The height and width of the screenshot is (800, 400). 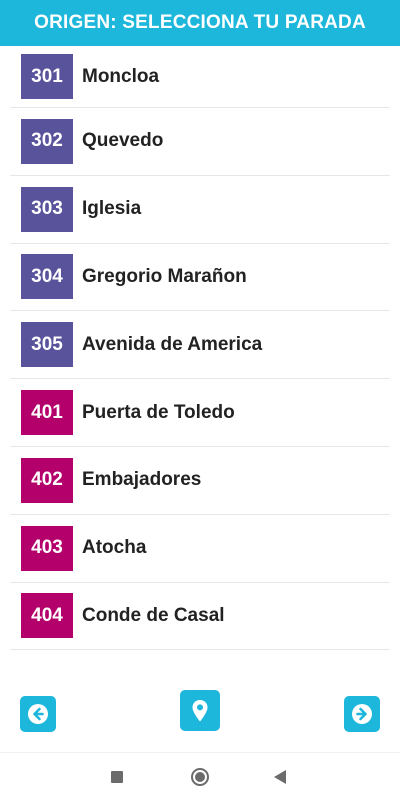 I want to click on home-circle-icon, so click(x=200, y=777).